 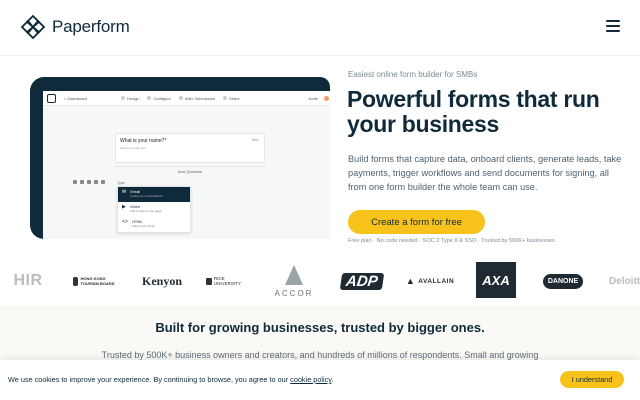 I want to click on add-question: Add Question, so click(x=190, y=171).